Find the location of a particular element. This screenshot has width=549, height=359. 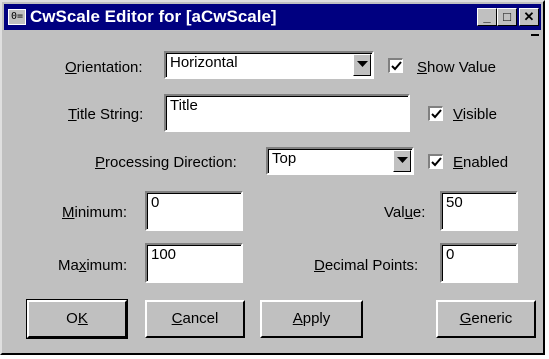

processing-direction-value: Top is located at coordinates (284, 158).